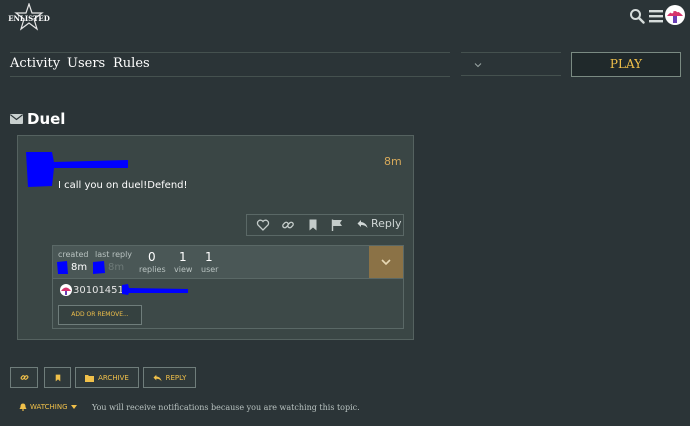  What do you see at coordinates (176, 377) in the screenshot?
I see `reply-label: REPLY` at bounding box center [176, 377].